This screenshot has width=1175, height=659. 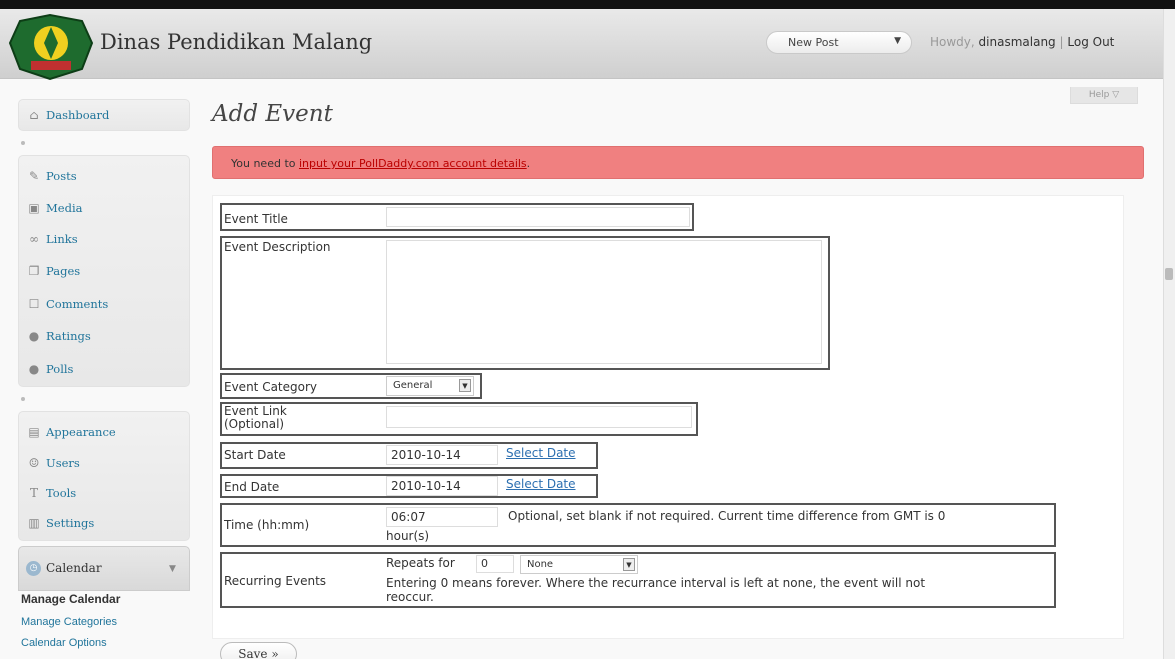 What do you see at coordinates (426, 486) in the screenshot?
I see `end-date-value: 2010-10-14` at bounding box center [426, 486].